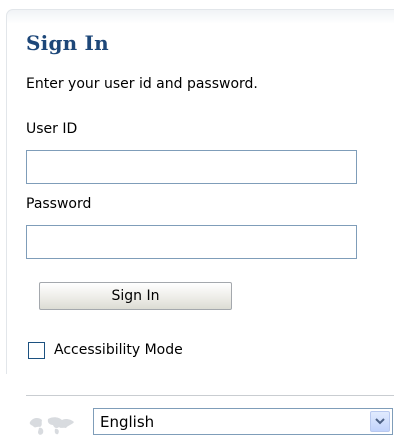  What do you see at coordinates (191, 167) in the screenshot?
I see `user-id-field` at bounding box center [191, 167].